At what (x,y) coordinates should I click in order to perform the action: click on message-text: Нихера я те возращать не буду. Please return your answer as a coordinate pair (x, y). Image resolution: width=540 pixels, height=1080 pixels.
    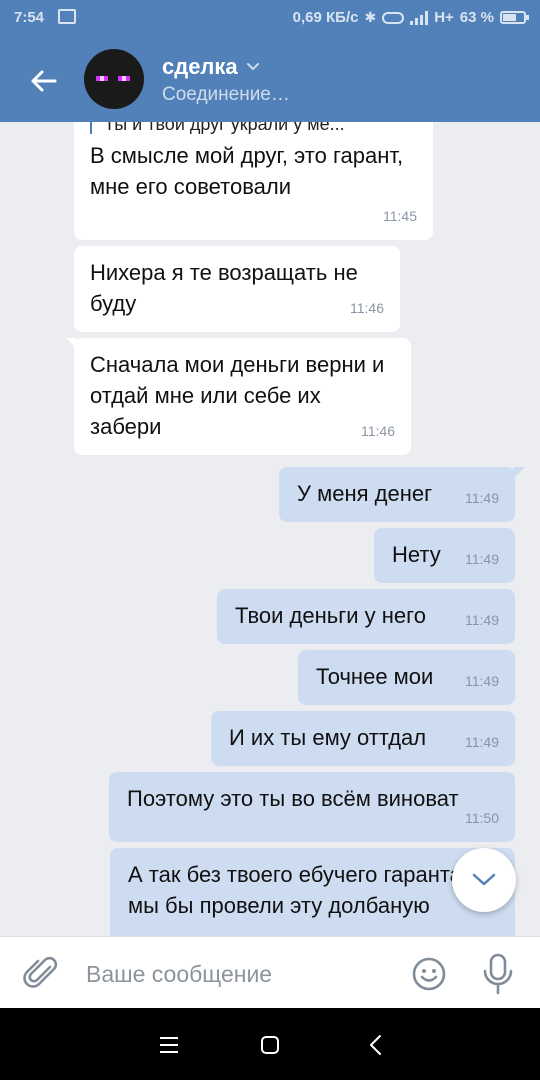
    Looking at the image, I should click on (224, 288).